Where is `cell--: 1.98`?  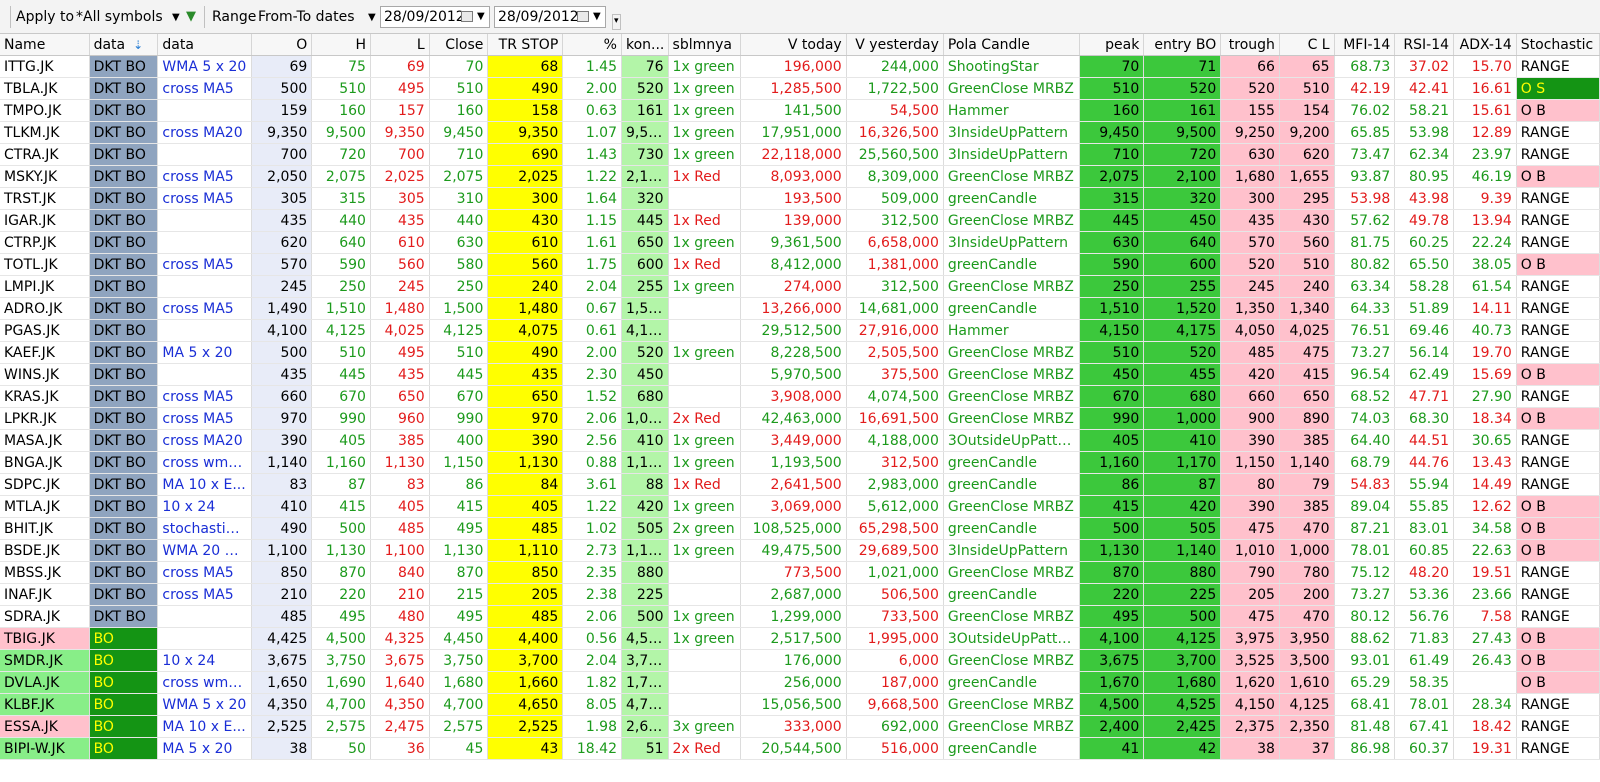
cell--: 1.98 is located at coordinates (592, 726).